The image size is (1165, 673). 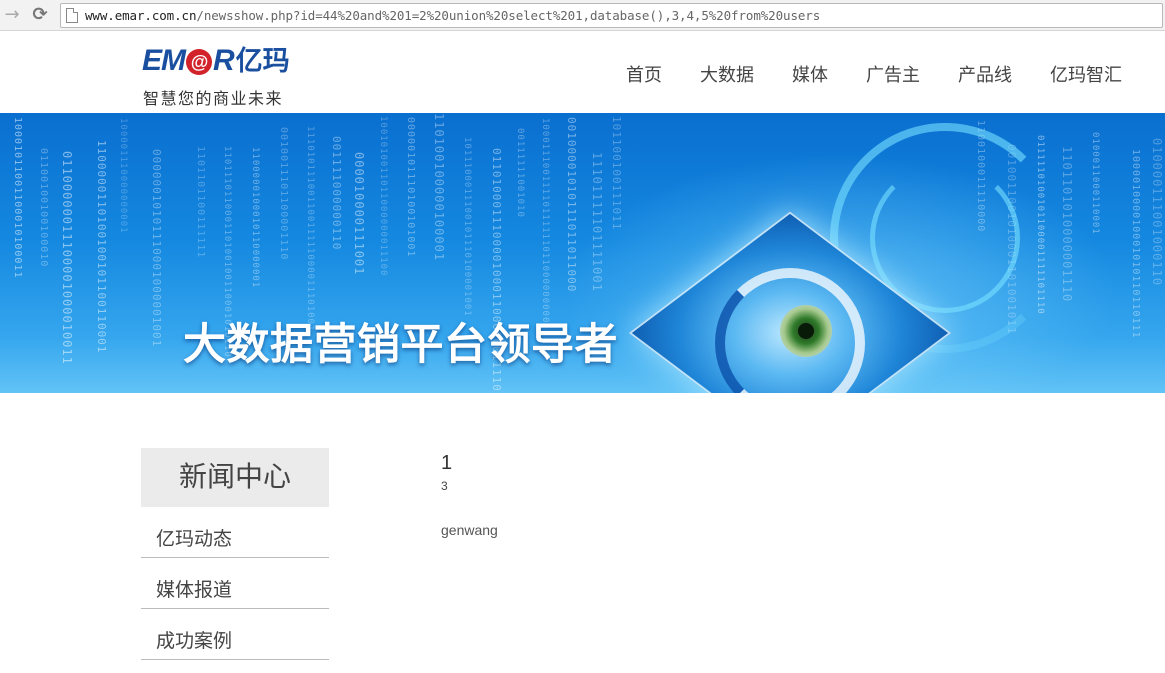 What do you see at coordinates (156, 248) in the screenshot?
I see `binary-stream: 00000010101110001000001001` at bounding box center [156, 248].